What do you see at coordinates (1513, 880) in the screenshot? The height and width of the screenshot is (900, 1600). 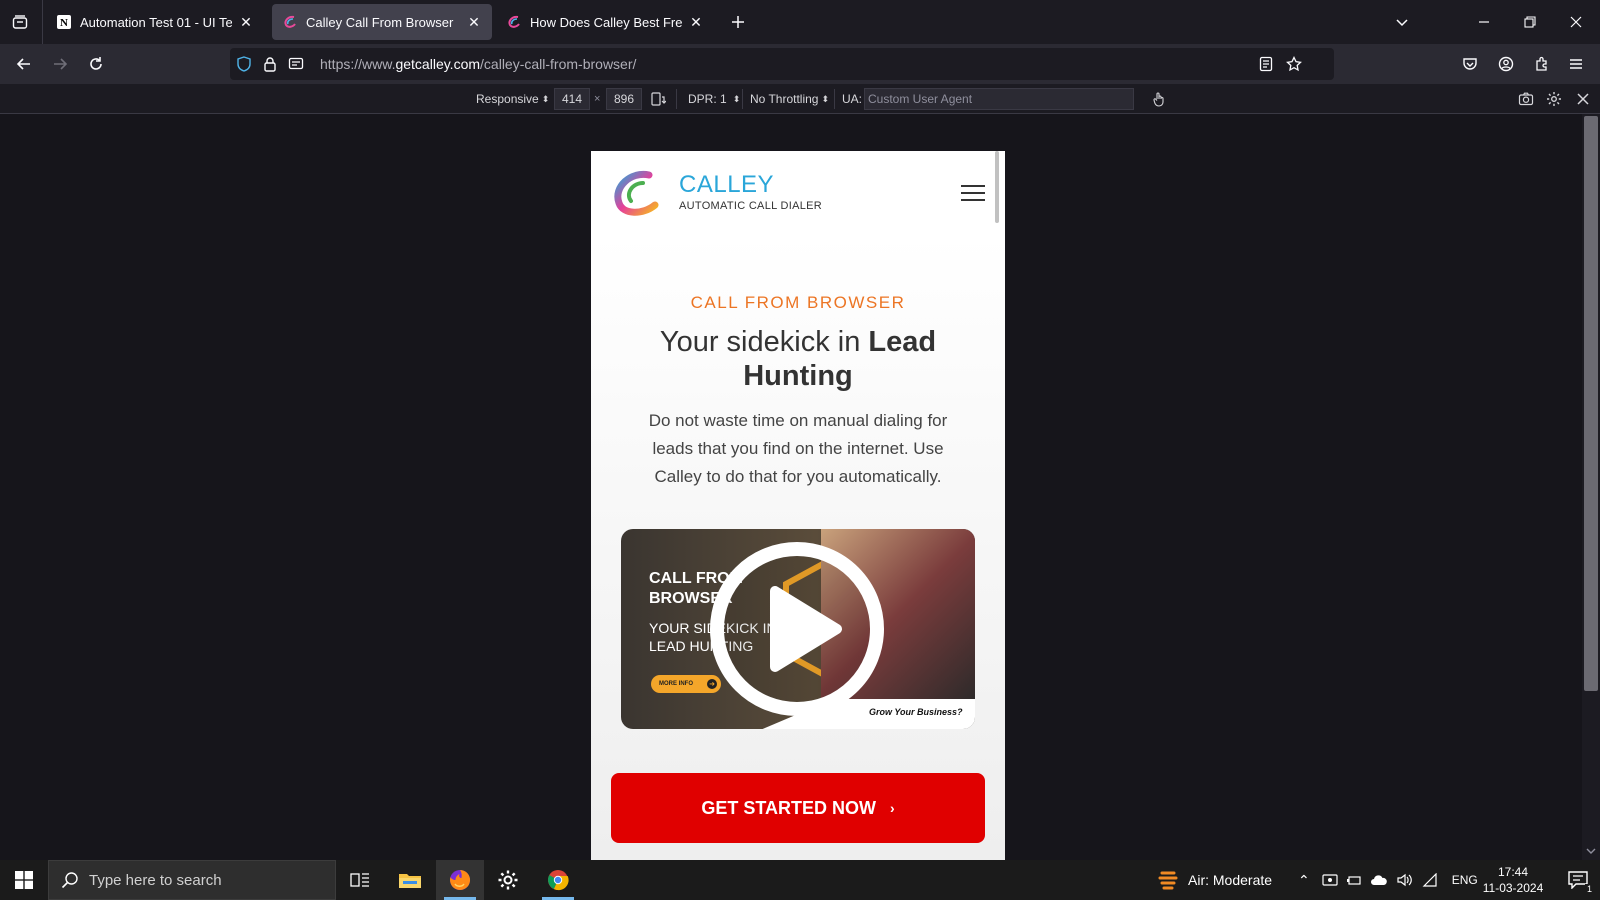 I see `clock: 17:44 11-03-2024` at bounding box center [1513, 880].